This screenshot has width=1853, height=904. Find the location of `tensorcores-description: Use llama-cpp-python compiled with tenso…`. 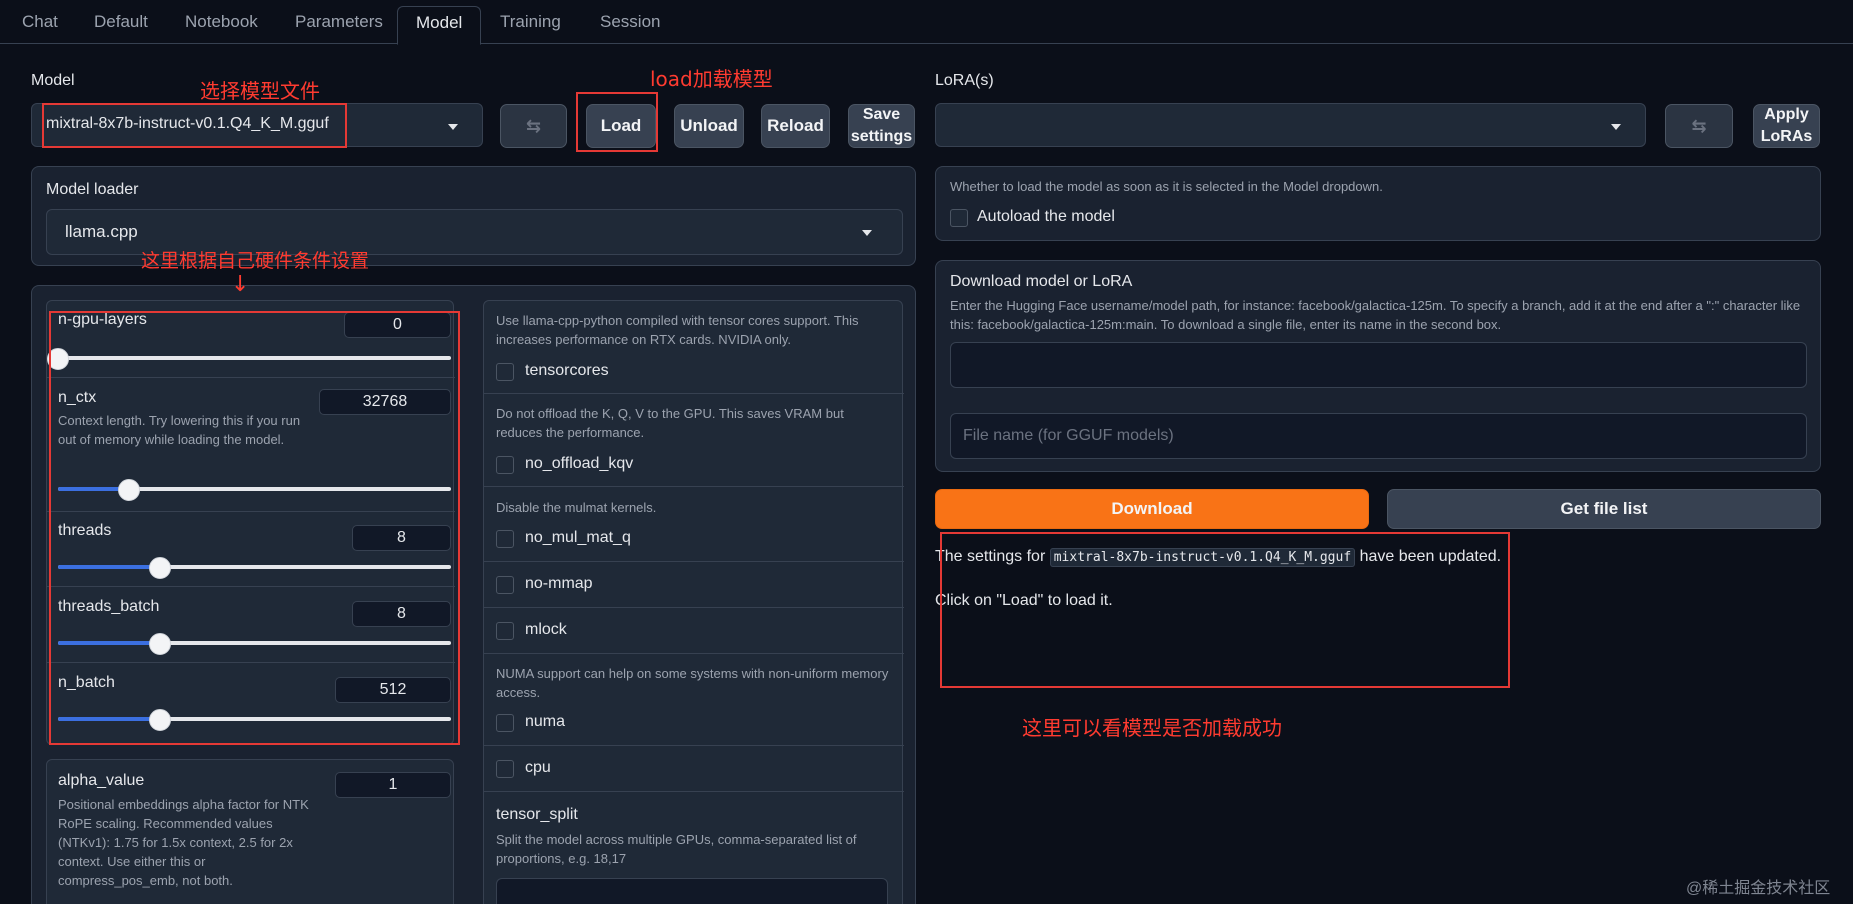

tensorcores-description: Use llama-cpp-python compiled with tenso… is located at coordinates (677, 330).